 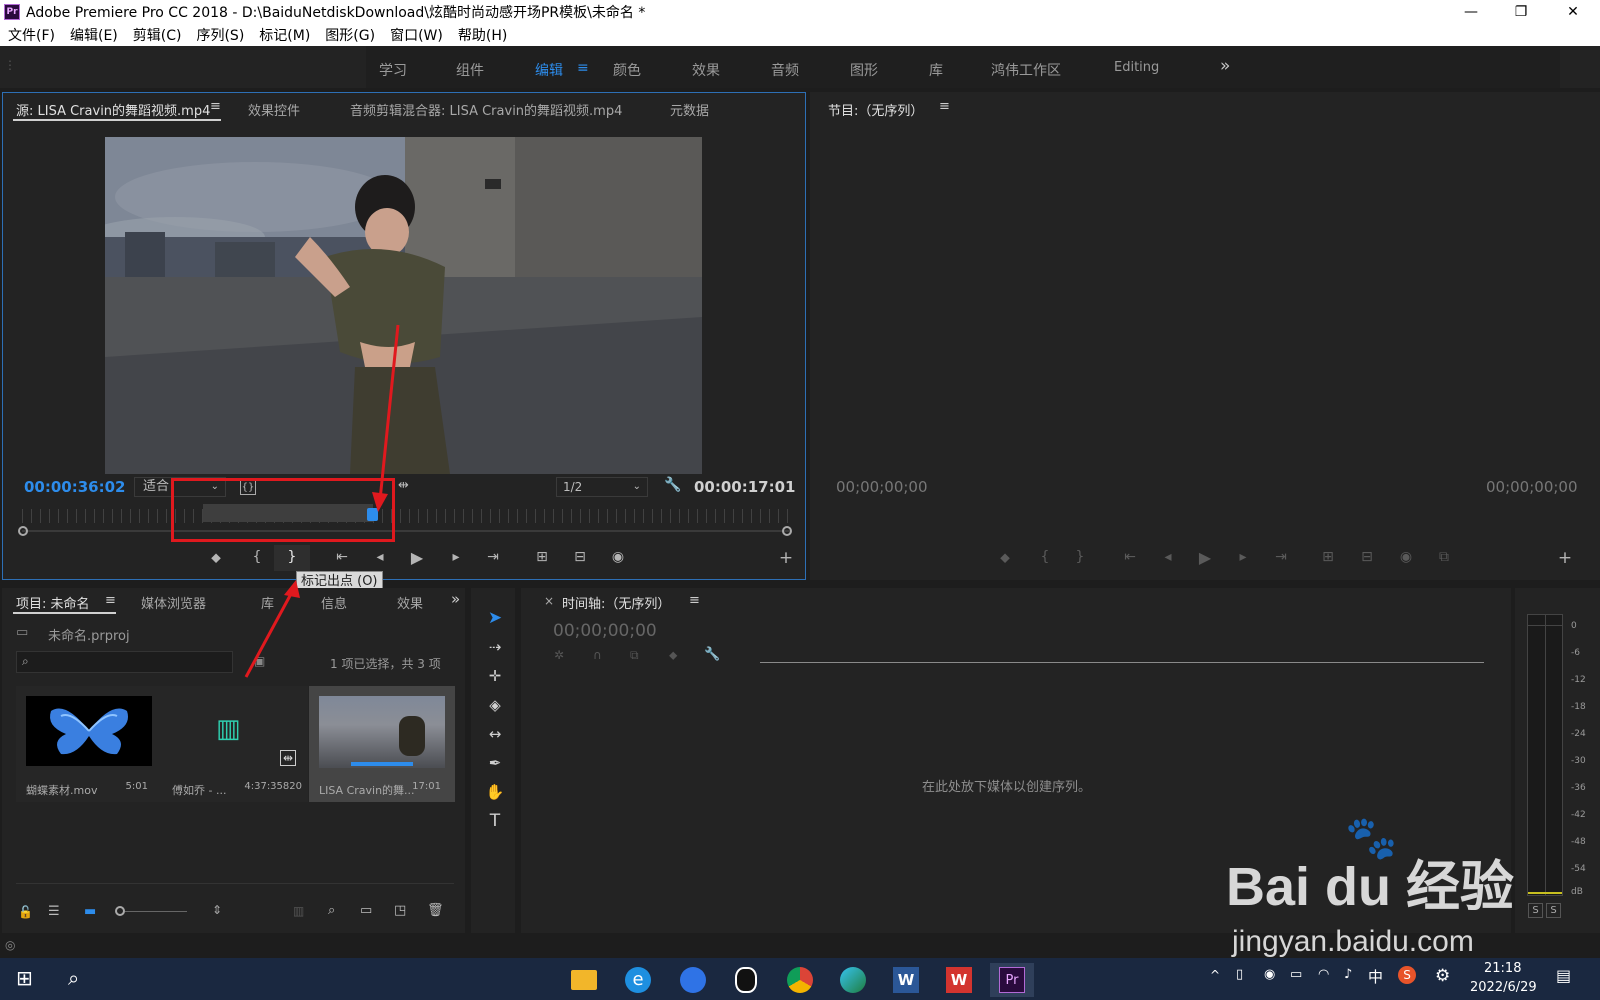 What do you see at coordinates (54, 911) in the screenshot?
I see `list-view-icon: ☰` at bounding box center [54, 911].